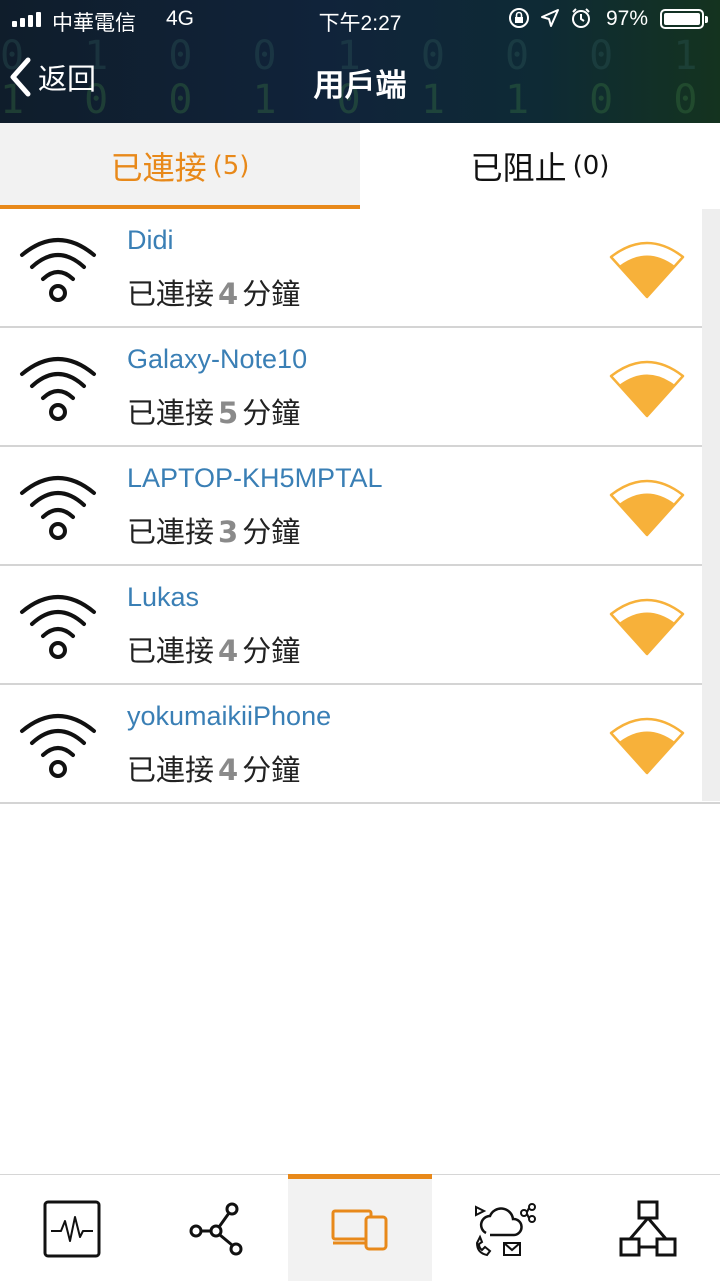 Image resolution: width=720 pixels, height=1281 pixels. What do you see at coordinates (711, 505) in the screenshot?
I see `scrollbar` at bounding box center [711, 505].